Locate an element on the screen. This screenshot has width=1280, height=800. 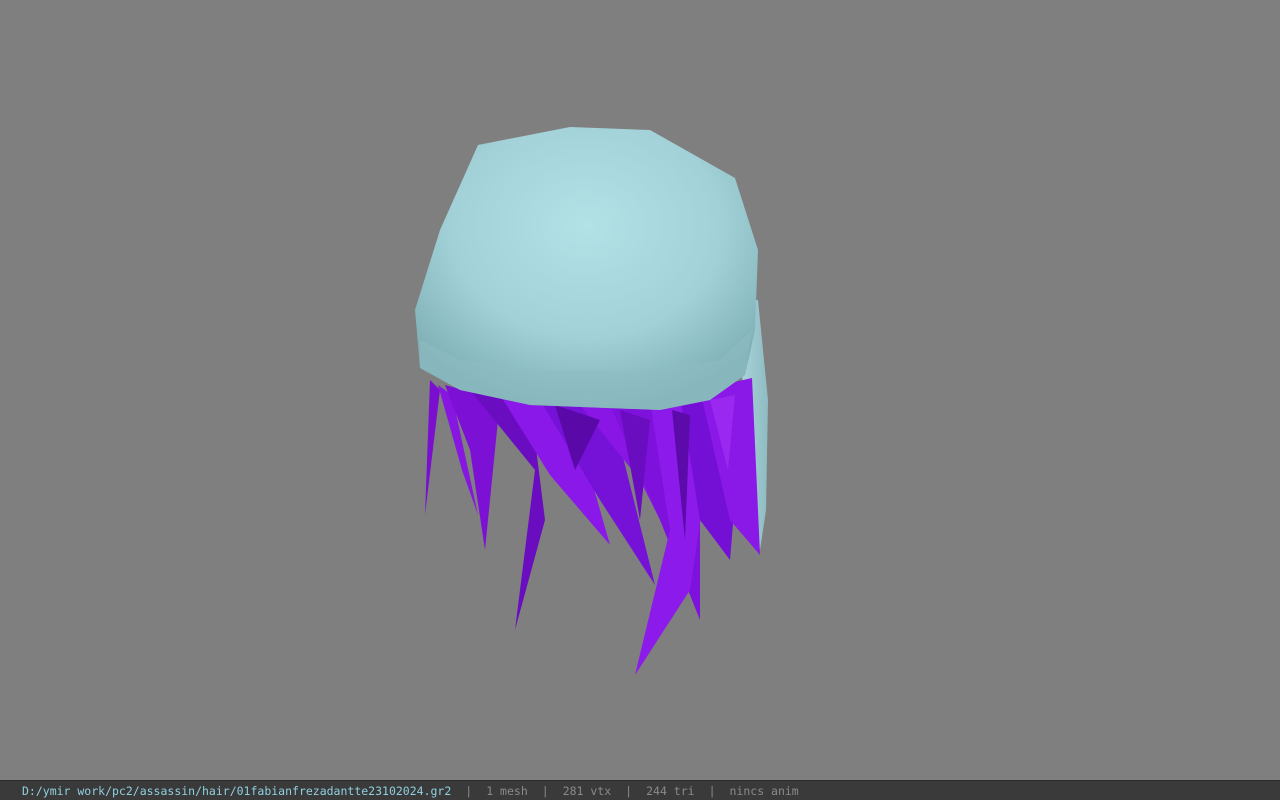
animation-status: nincs anim is located at coordinates (764, 790).